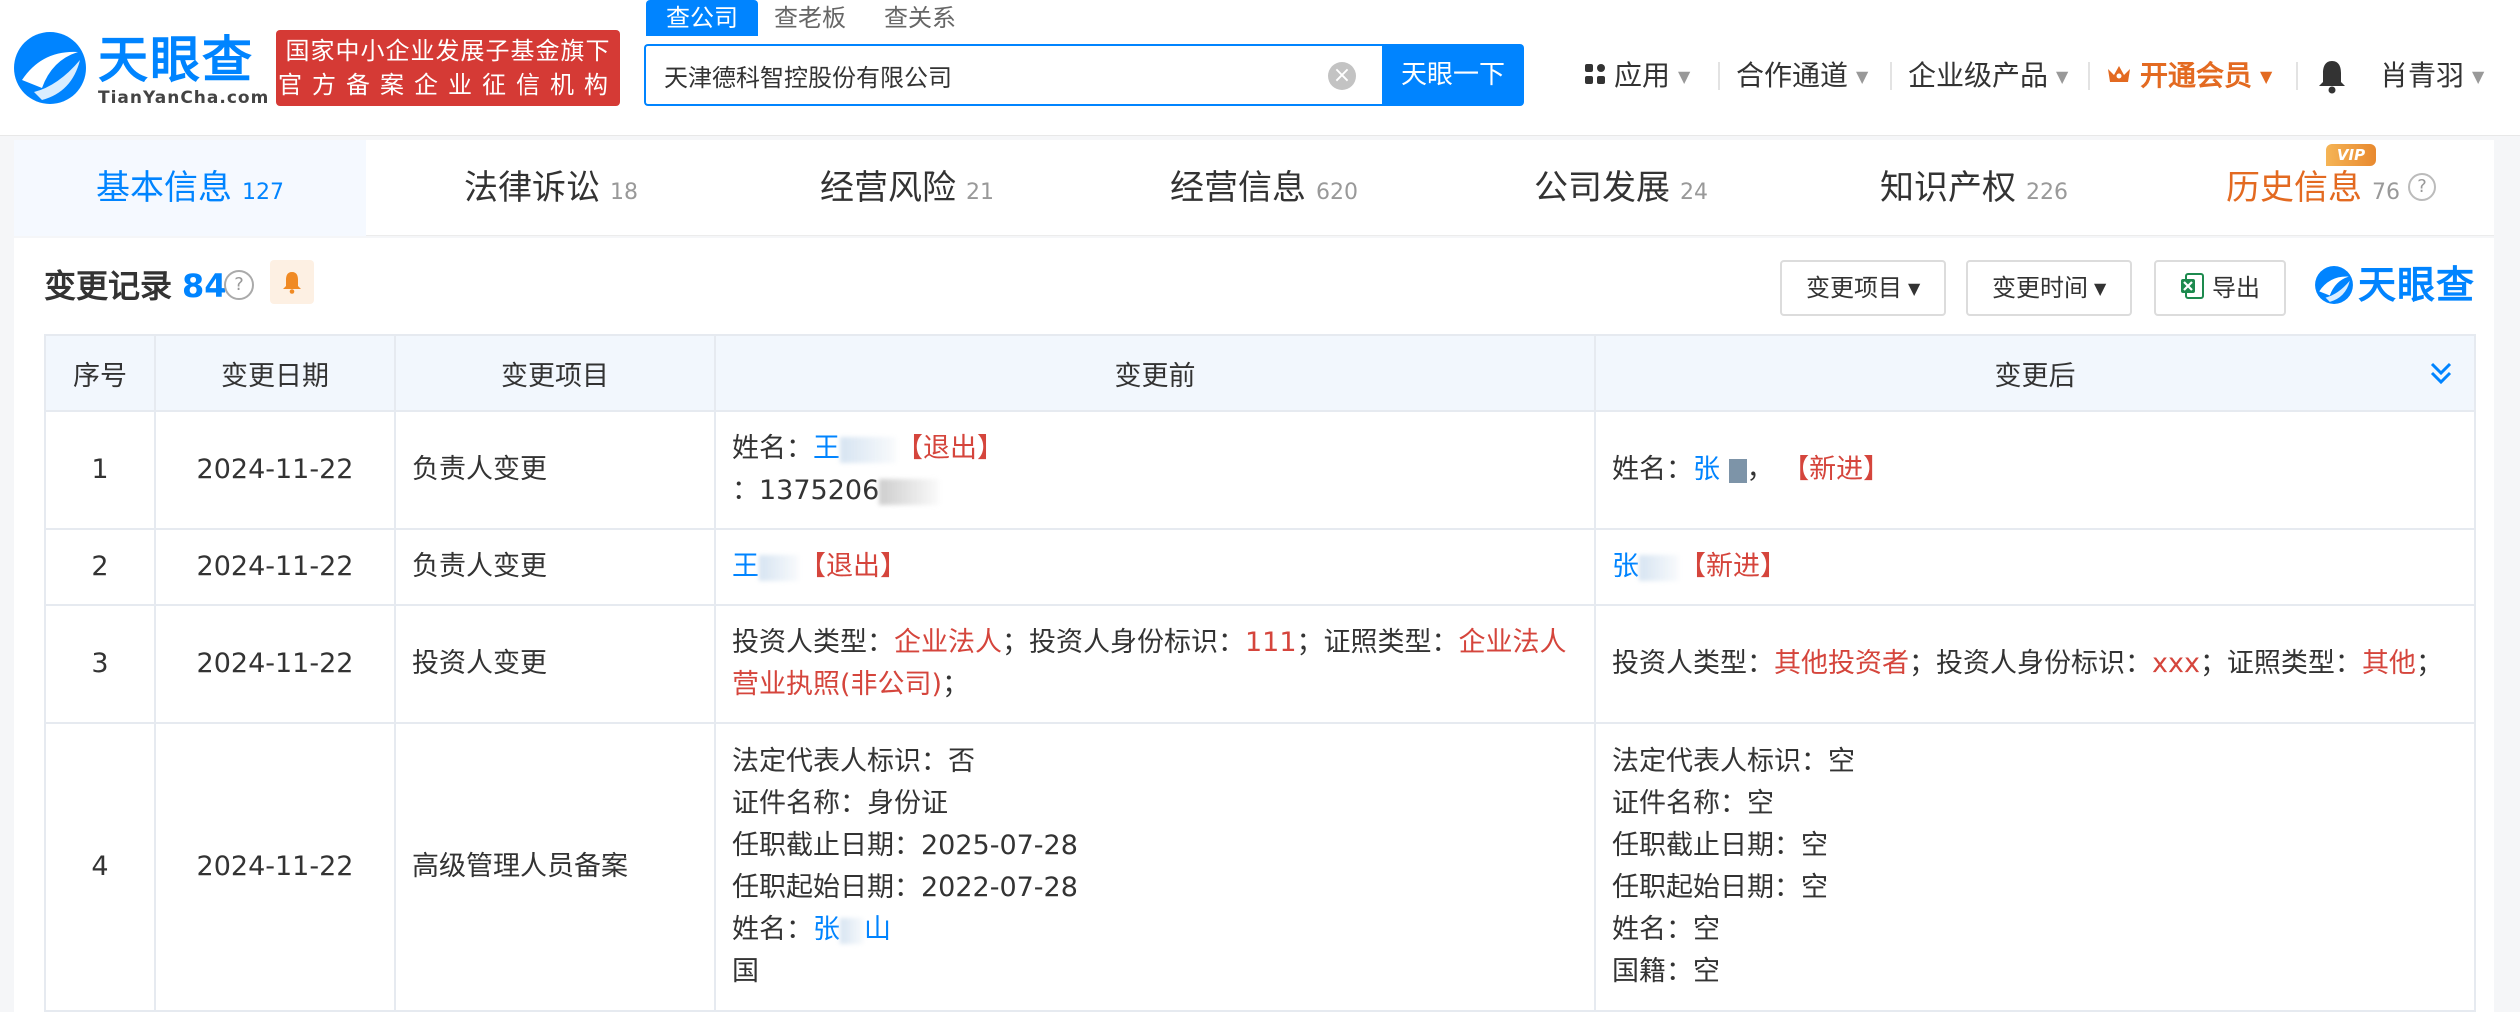  What do you see at coordinates (275, 373) in the screenshot?
I see `header-date: 变更日期` at bounding box center [275, 373].